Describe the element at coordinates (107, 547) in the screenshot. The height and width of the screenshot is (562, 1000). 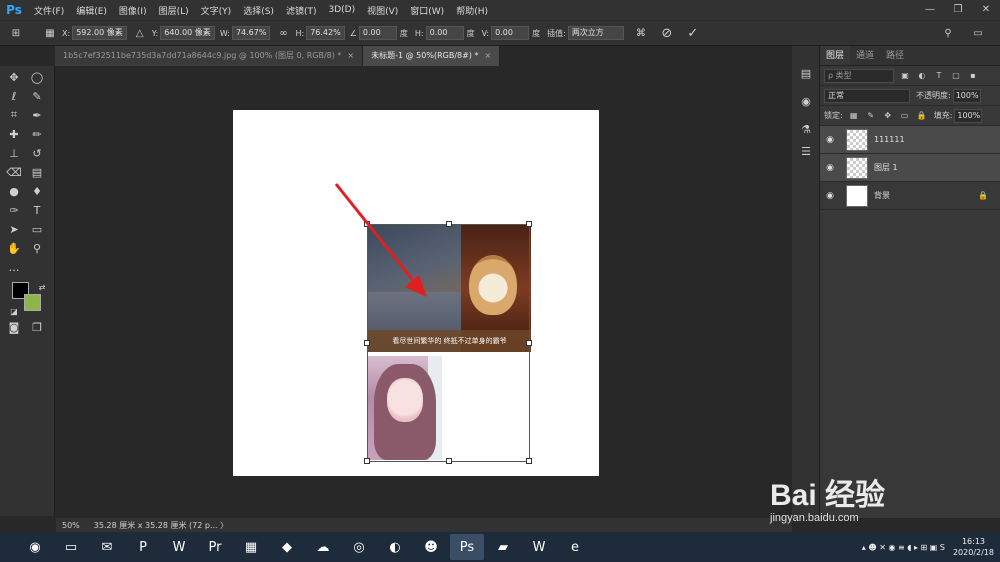
I see `wechat-icon: ✉` at that location.